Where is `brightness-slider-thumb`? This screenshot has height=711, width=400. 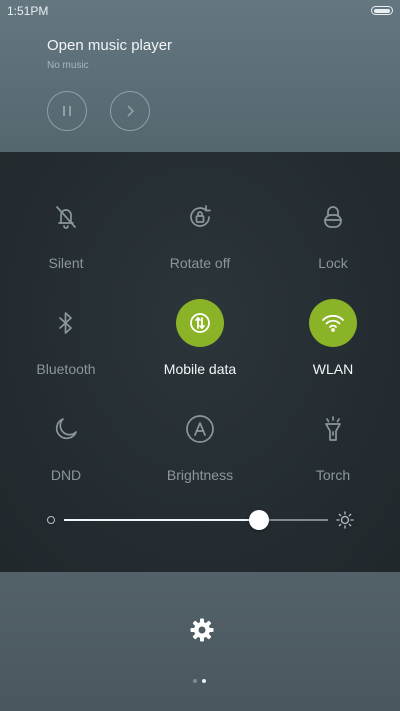
brightness-slider-thumb is located at coordinates (259, 520).